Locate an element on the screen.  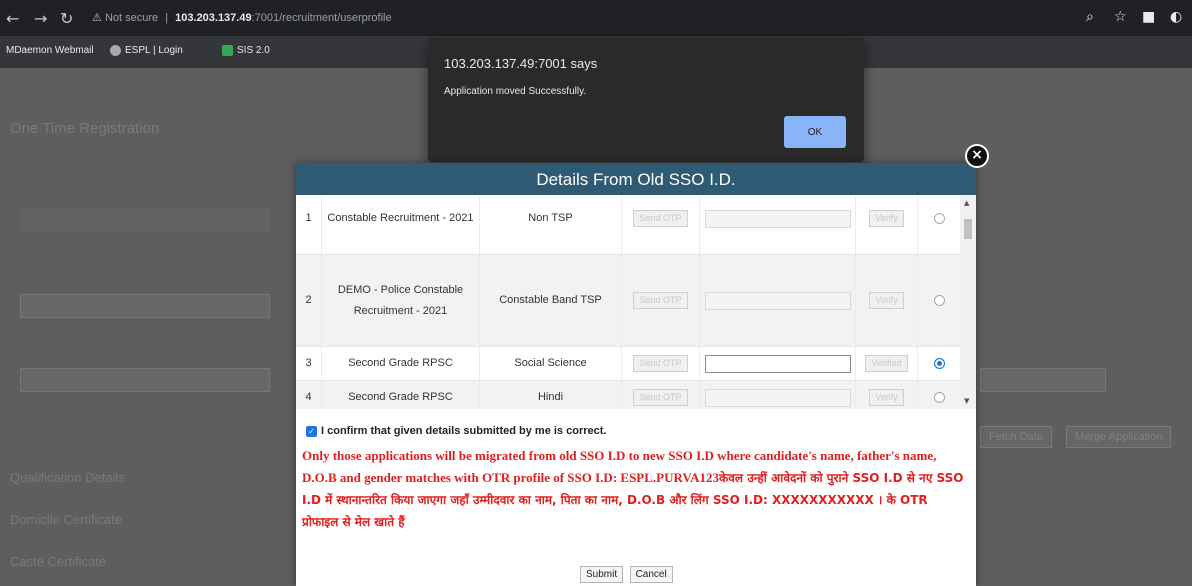
star-icon: ☆ is located at coordinates (1120, 17).